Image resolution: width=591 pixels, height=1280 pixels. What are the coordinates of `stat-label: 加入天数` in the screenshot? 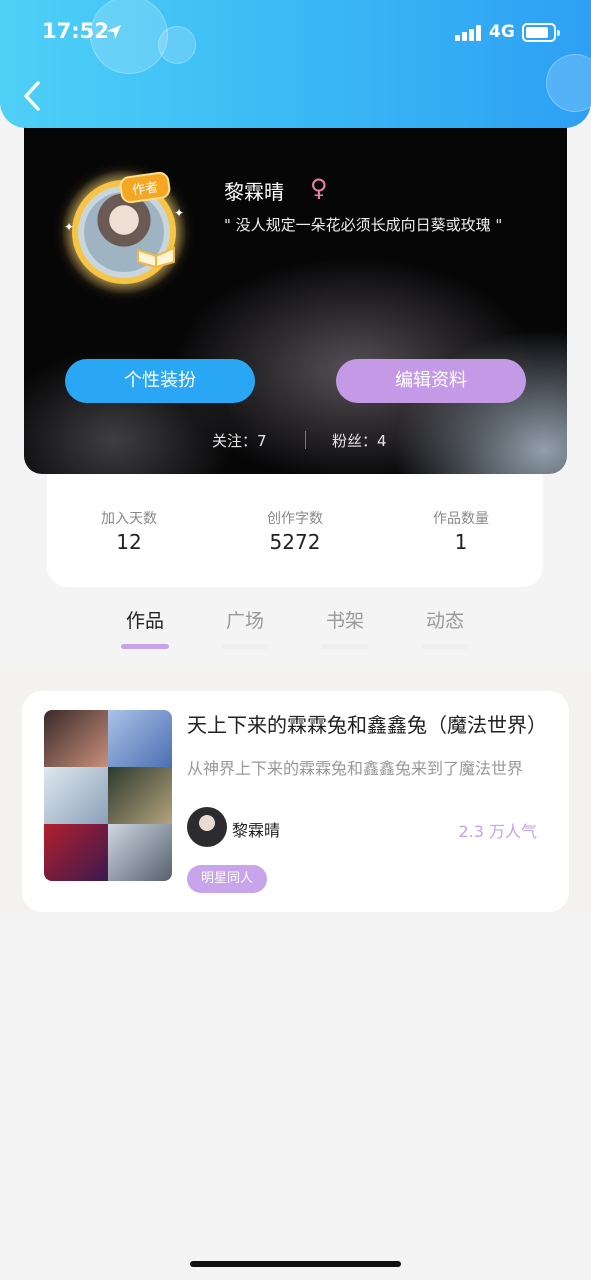 It's located at (129, 519).